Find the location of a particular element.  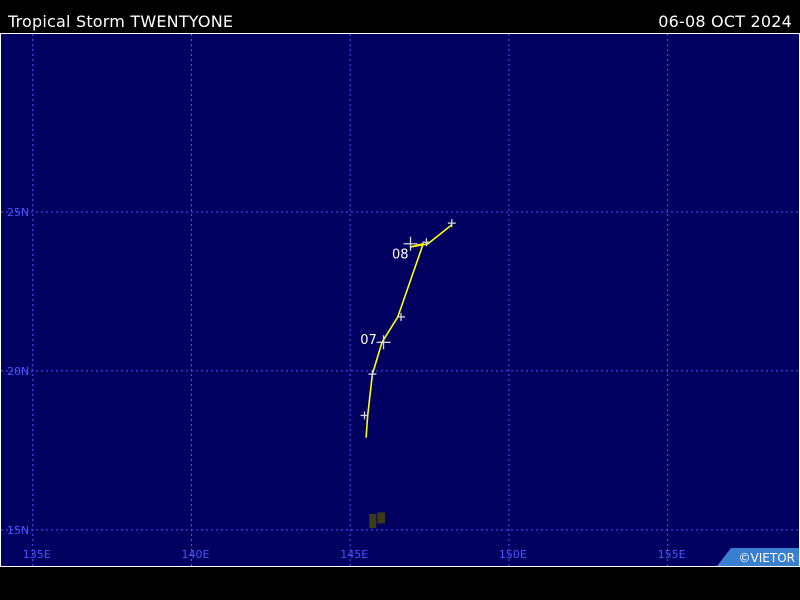

latitude-label: 25N is located at coordinates (18, 212).